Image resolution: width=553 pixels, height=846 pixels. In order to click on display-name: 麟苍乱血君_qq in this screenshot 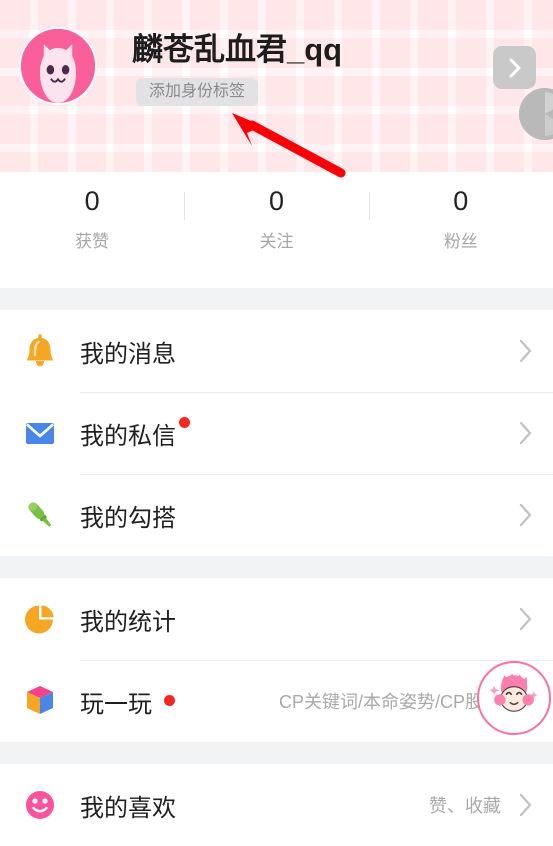, I will do `click(237, 49)`.